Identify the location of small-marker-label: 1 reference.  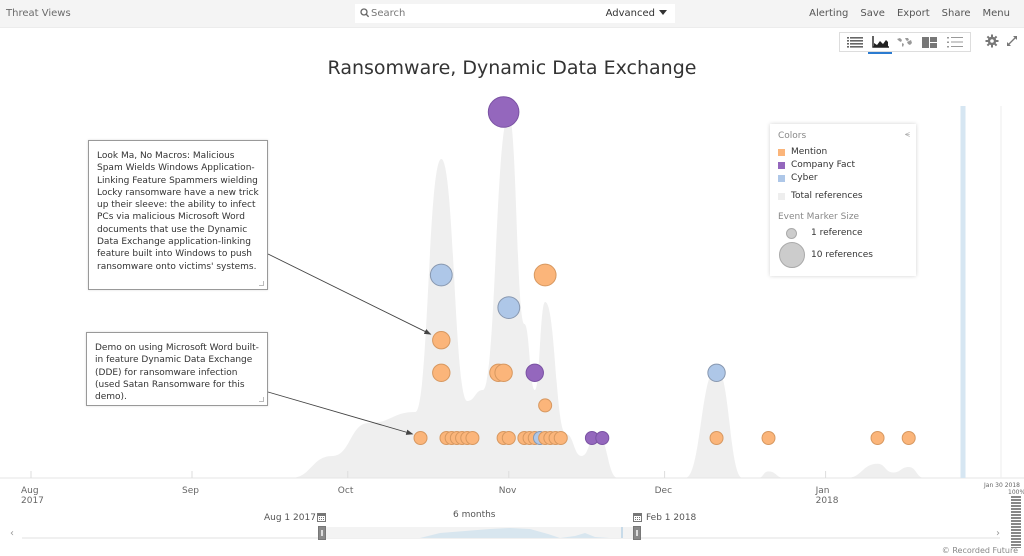
(837, 233).